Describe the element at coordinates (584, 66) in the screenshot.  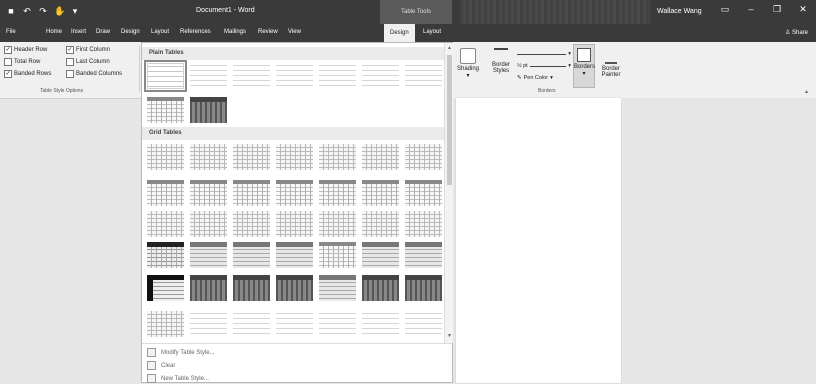
I see `borders-button: Borders ▾` at that location.